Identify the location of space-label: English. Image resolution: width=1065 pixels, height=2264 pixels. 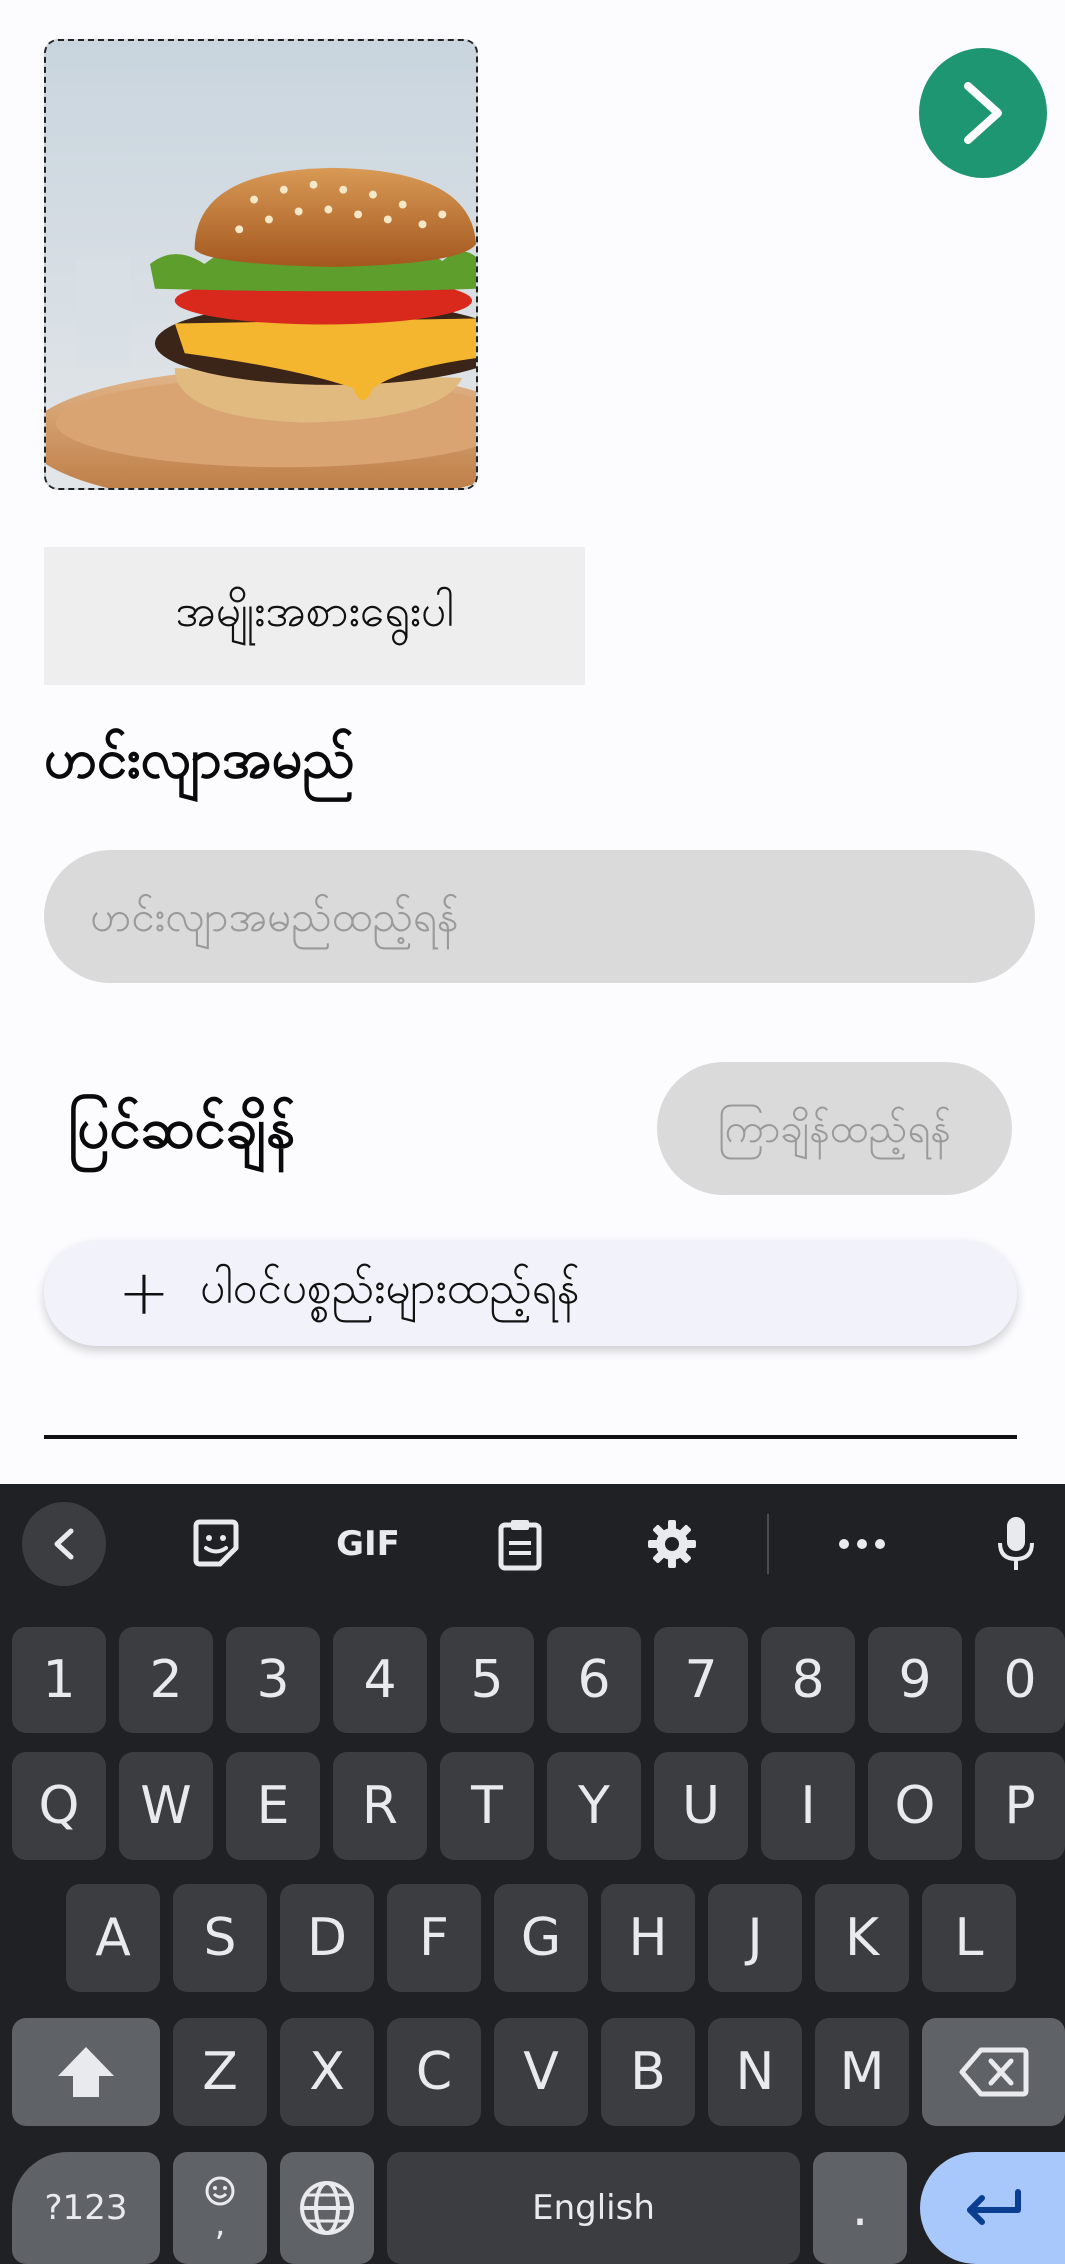
(593, 2208).